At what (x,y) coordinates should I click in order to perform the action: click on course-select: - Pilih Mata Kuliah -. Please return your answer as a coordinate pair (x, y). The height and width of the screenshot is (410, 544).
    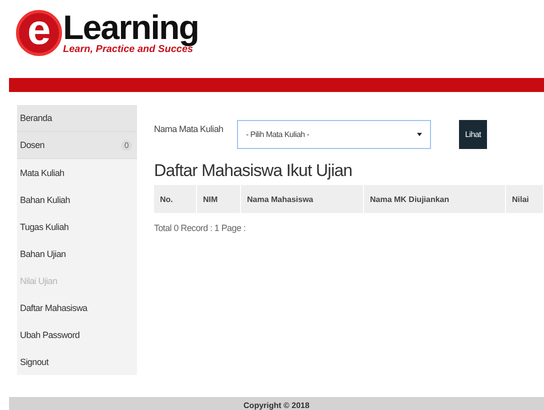
    Looking at the image, I should click on (334, 134).